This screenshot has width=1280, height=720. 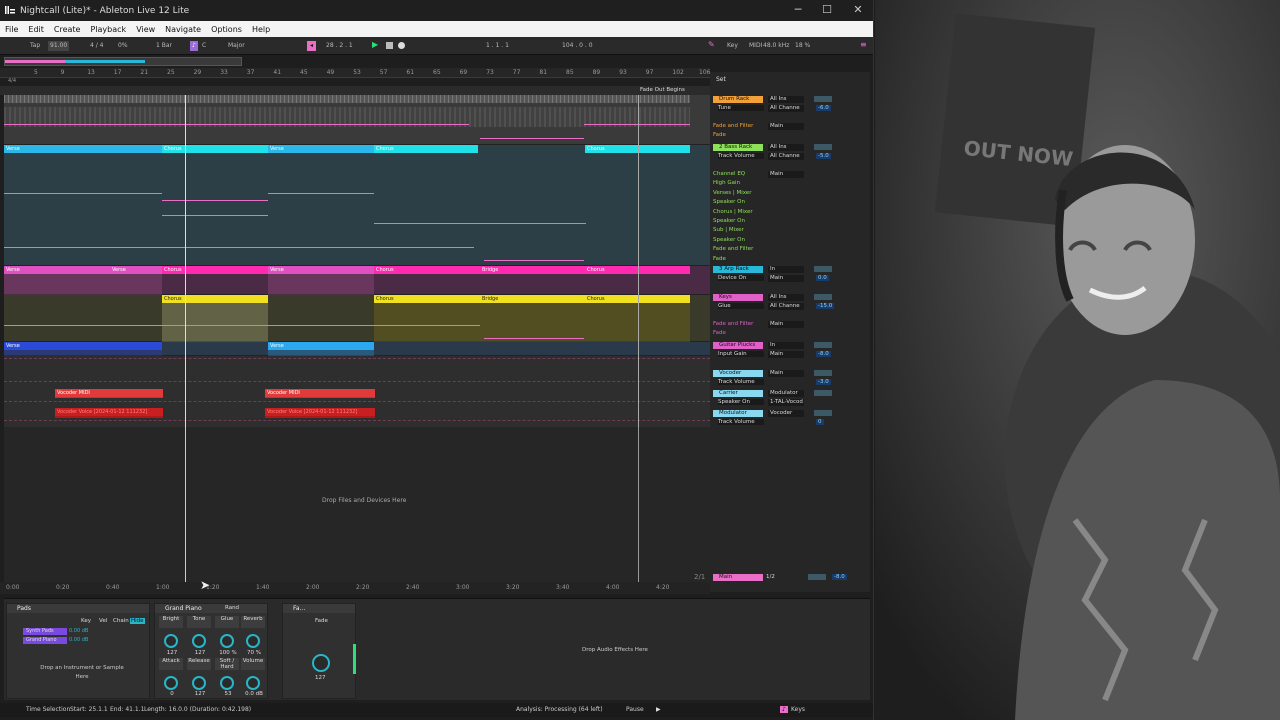 I want to click on mixer-track: Modulator Vocoder Track Volume 0, so click(x=790, y=430).